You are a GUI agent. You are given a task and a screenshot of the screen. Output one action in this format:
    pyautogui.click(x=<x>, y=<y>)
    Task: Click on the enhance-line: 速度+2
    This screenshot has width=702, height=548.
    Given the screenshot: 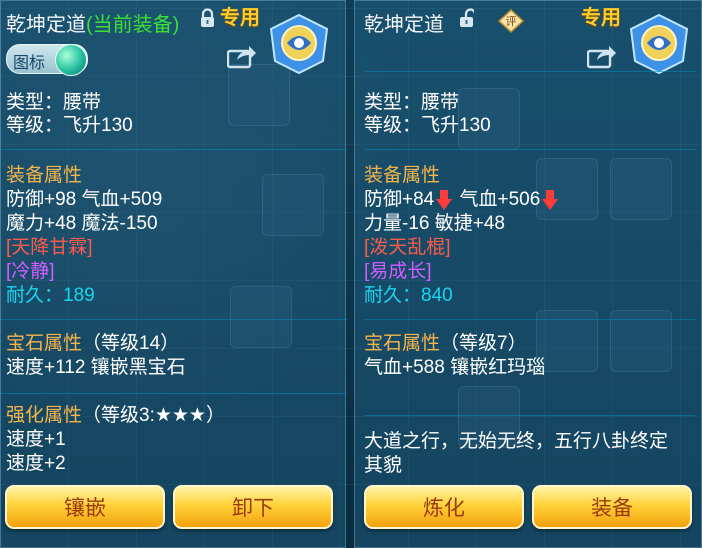 What is the action you would take?
    pyautogui.click(x=36, y=463)
    